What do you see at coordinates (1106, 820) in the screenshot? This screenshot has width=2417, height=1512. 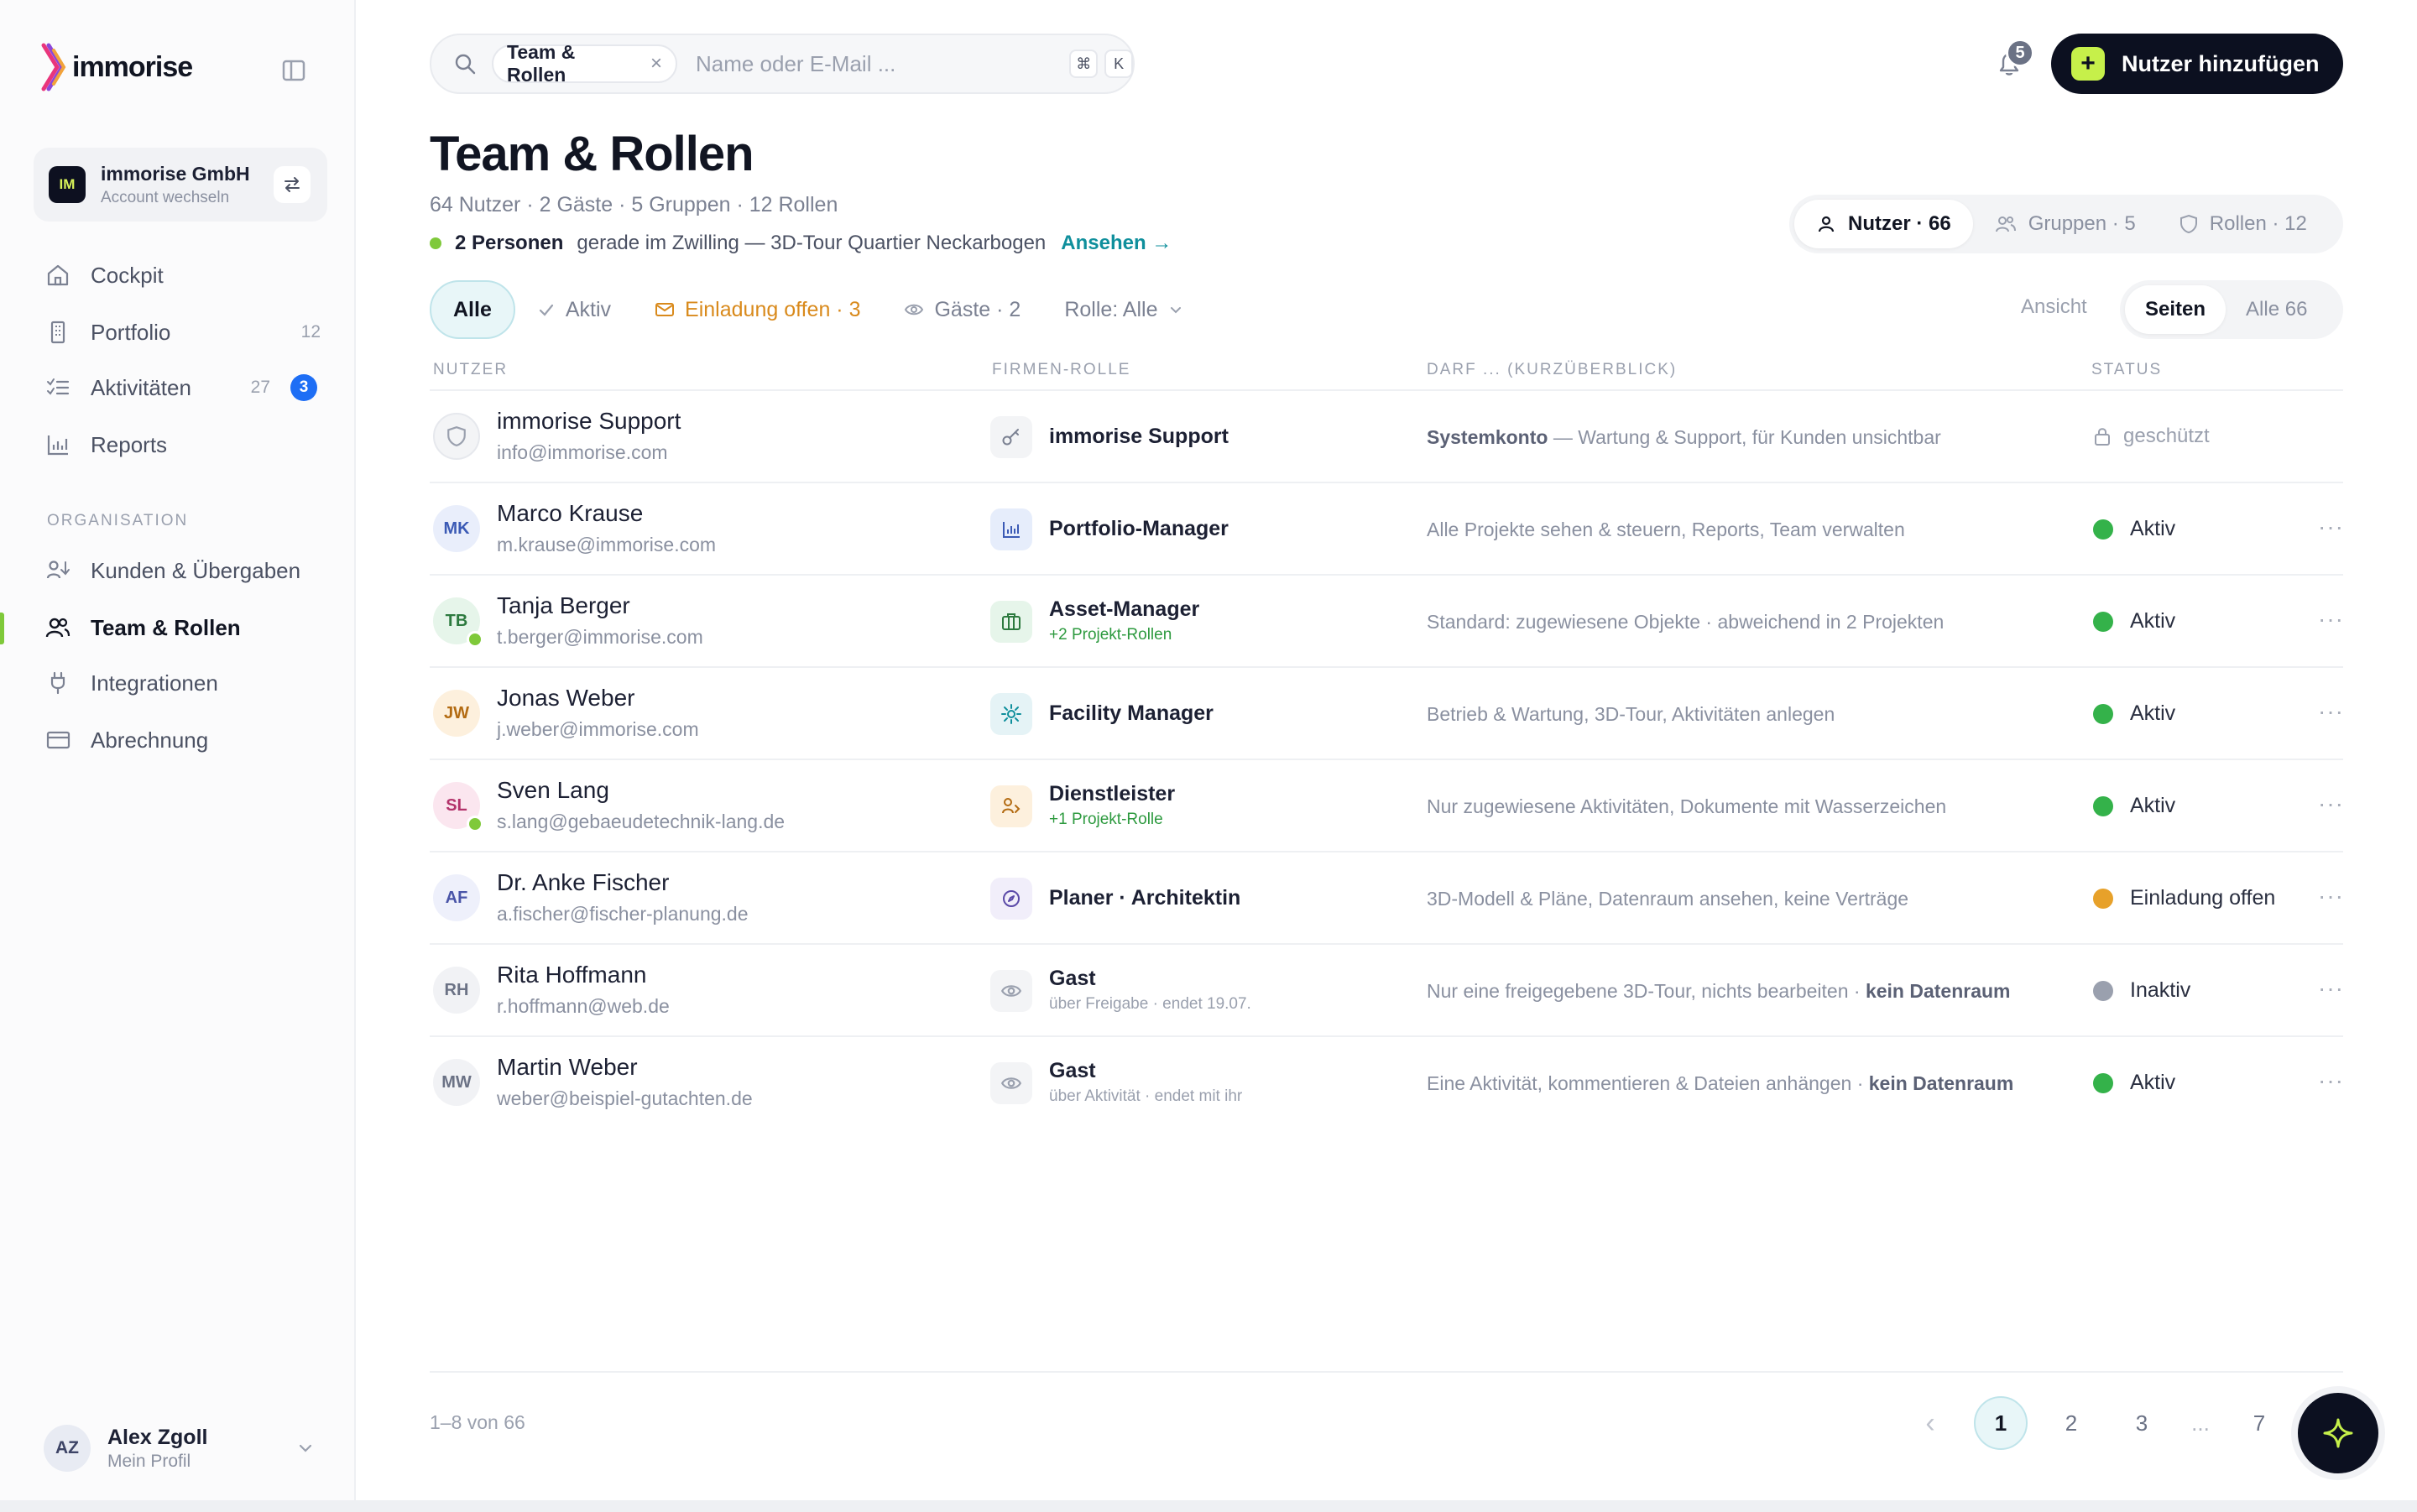 I see `role-extra: +1 Projekt-Rolle` at bounding box center [1106, 820].